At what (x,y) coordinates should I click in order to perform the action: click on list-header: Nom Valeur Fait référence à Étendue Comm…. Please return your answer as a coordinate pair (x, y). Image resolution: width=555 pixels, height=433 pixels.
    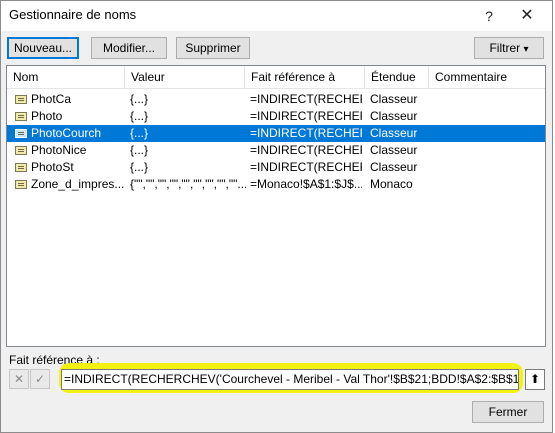
    Looking at the image, I should click on (276, 77).